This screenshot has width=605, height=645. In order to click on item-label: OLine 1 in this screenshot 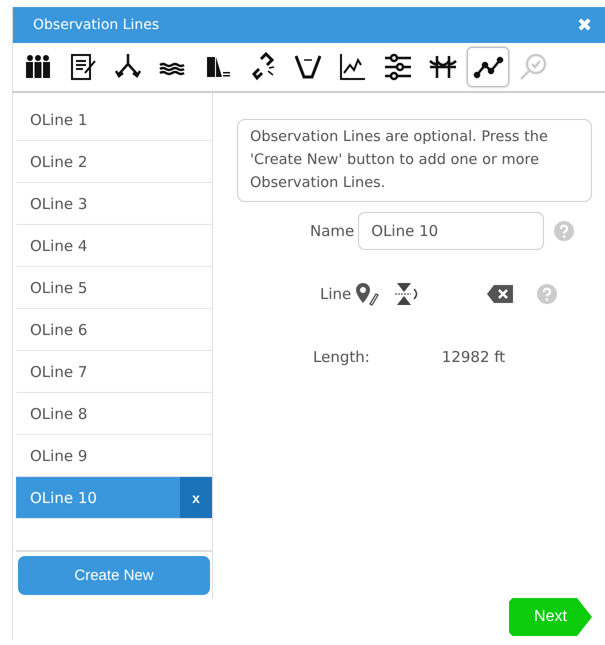, I will do `click(58, 119)`.